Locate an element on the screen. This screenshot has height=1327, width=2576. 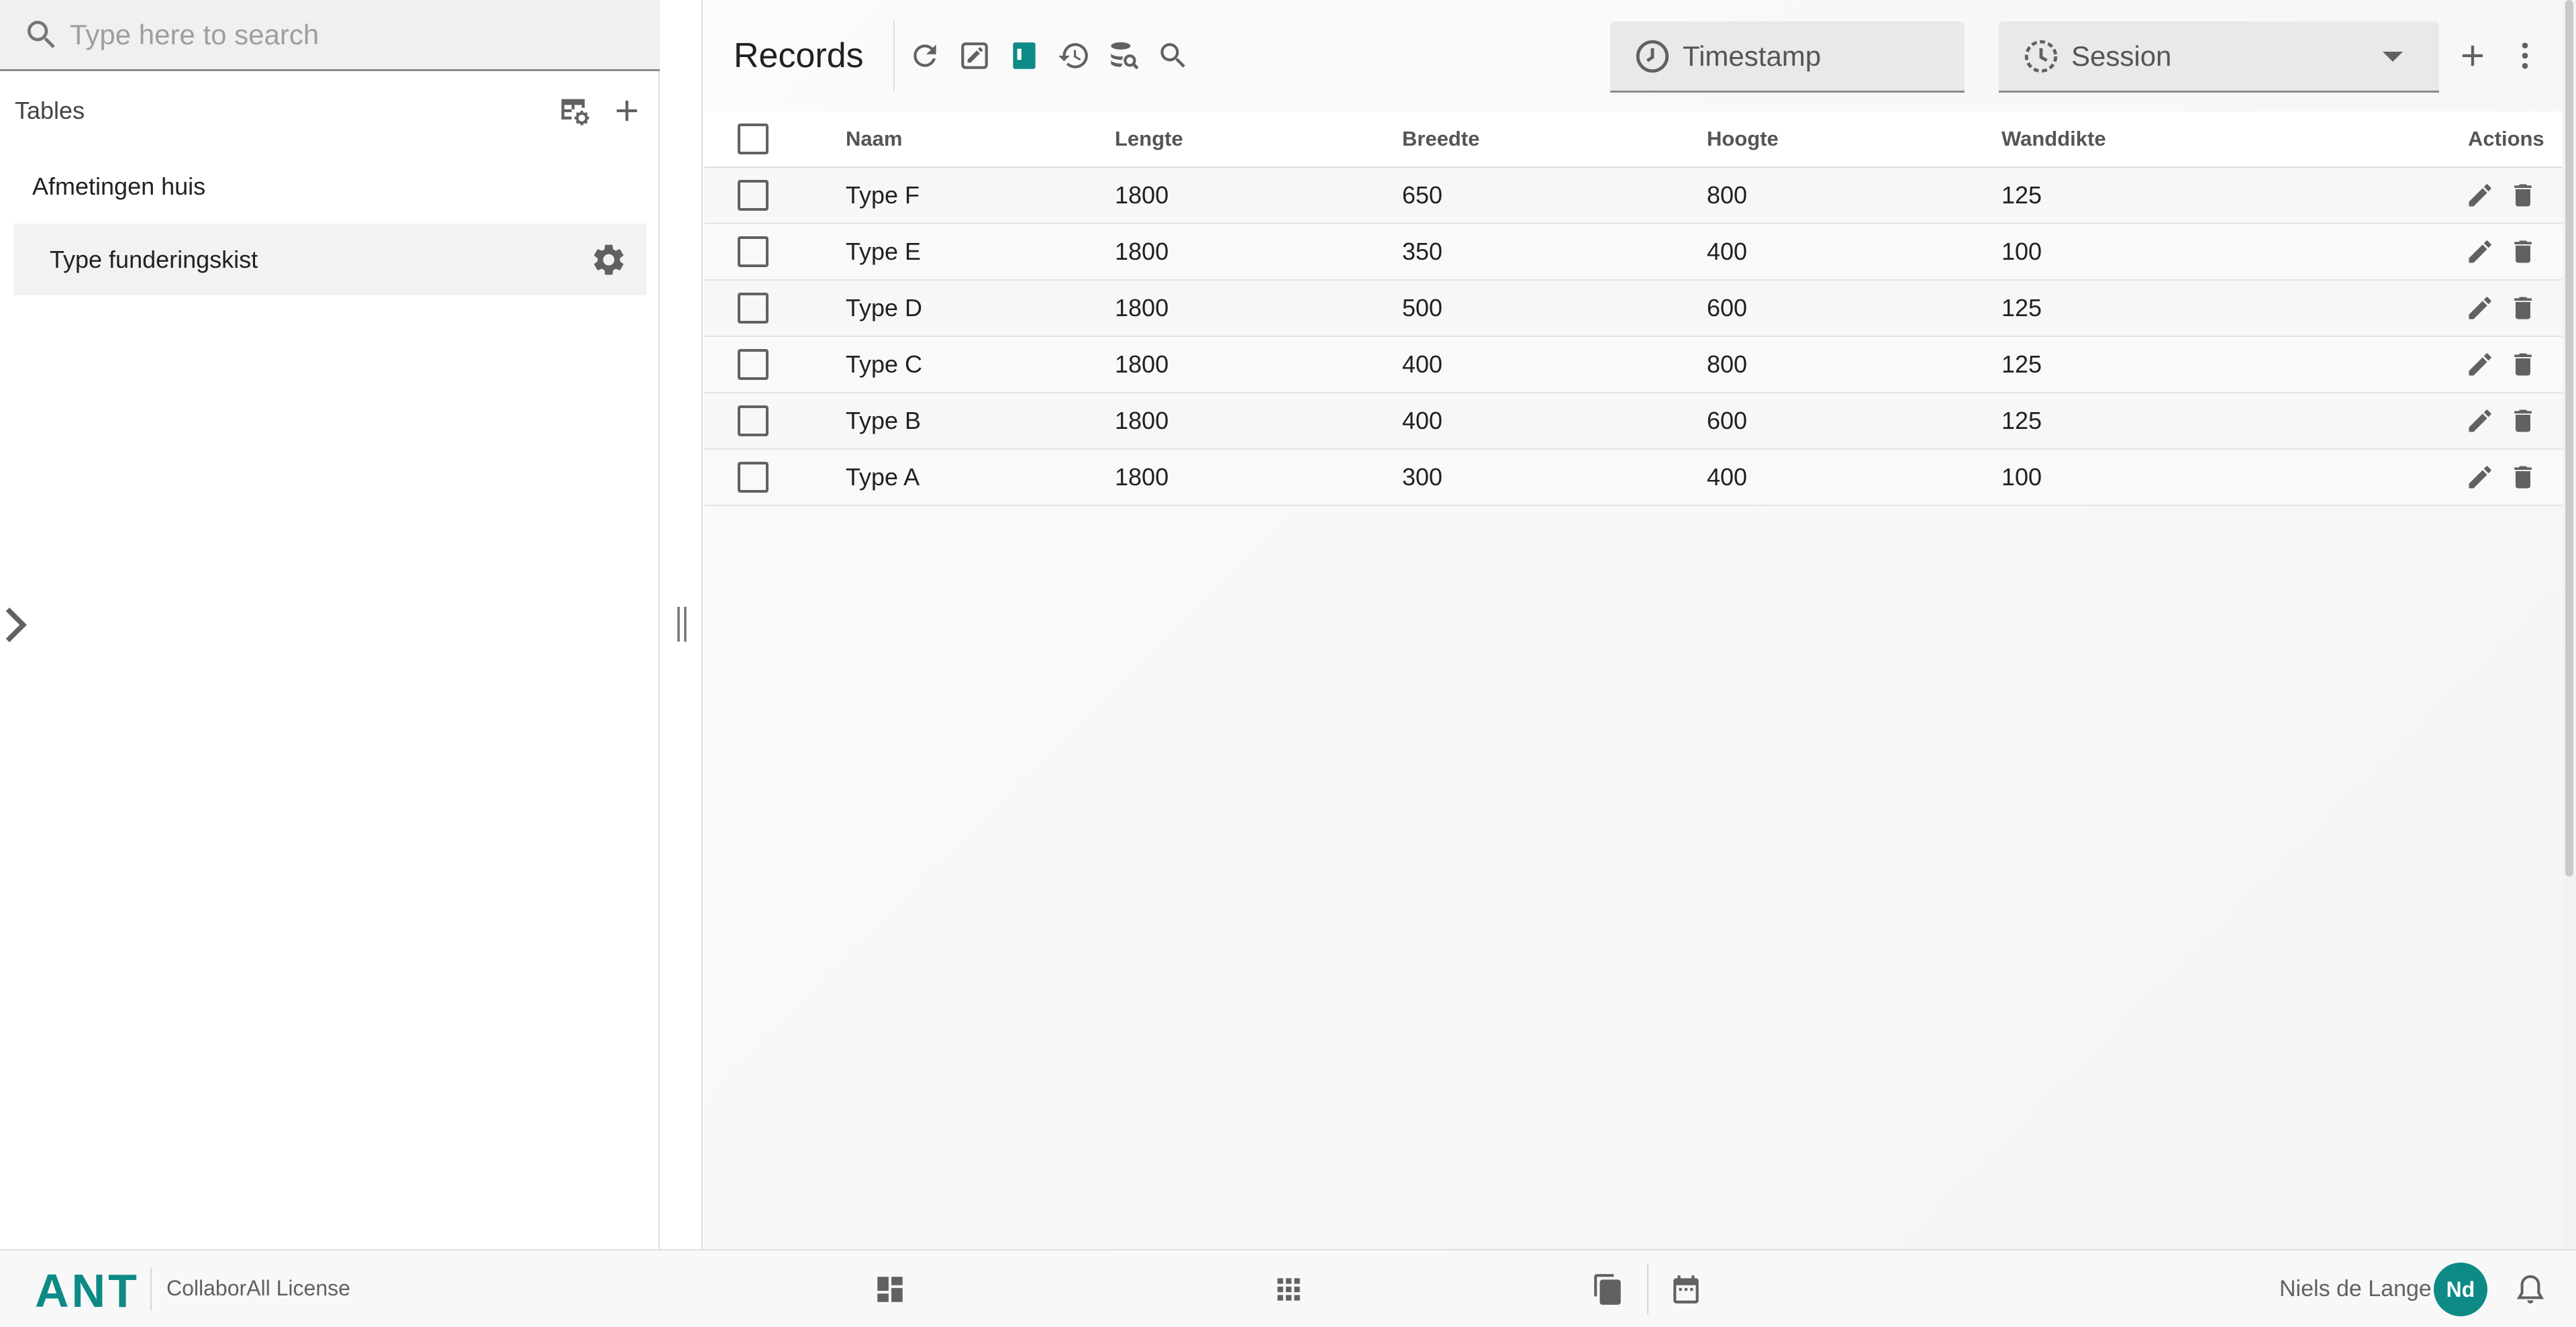
calendar-button is located at coordinates (1686, 1289).